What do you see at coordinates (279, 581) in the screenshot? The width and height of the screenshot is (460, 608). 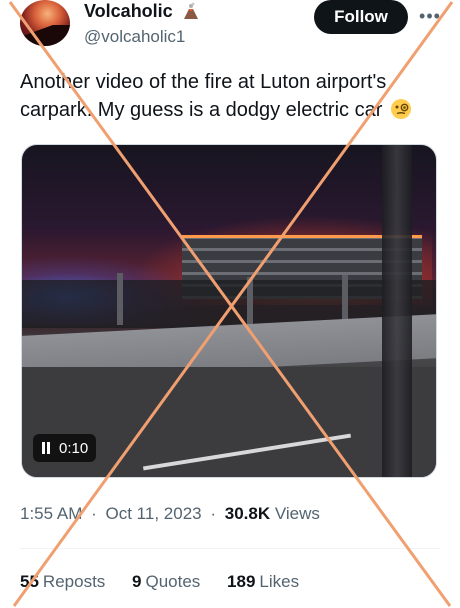 I see `likes-label: Likes` at bounding box center [279, 581].